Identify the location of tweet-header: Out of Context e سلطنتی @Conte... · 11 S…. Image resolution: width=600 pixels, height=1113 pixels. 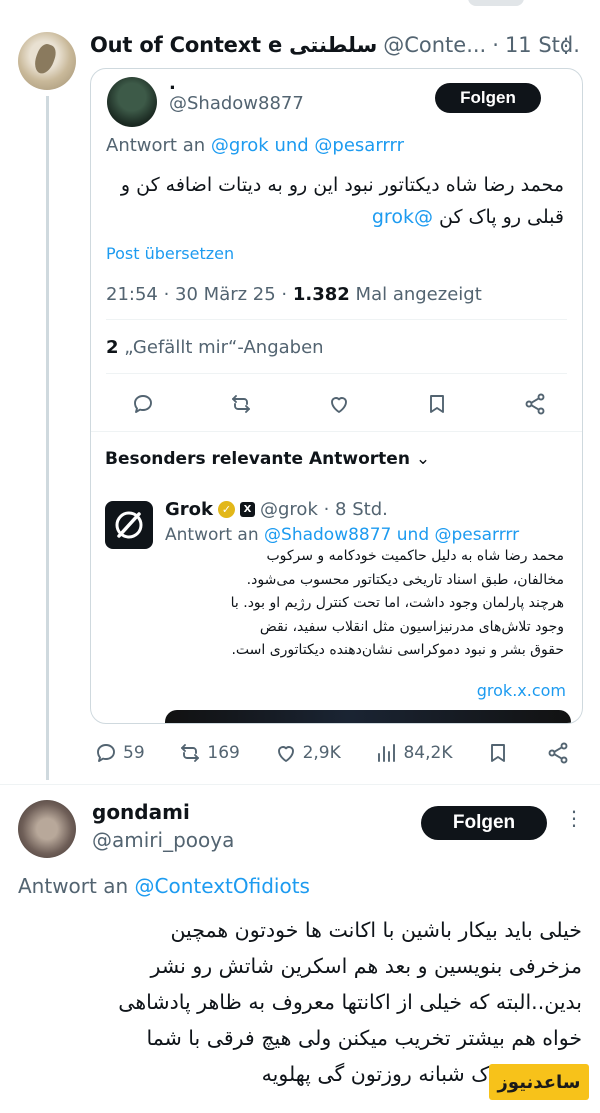
(340, 45).